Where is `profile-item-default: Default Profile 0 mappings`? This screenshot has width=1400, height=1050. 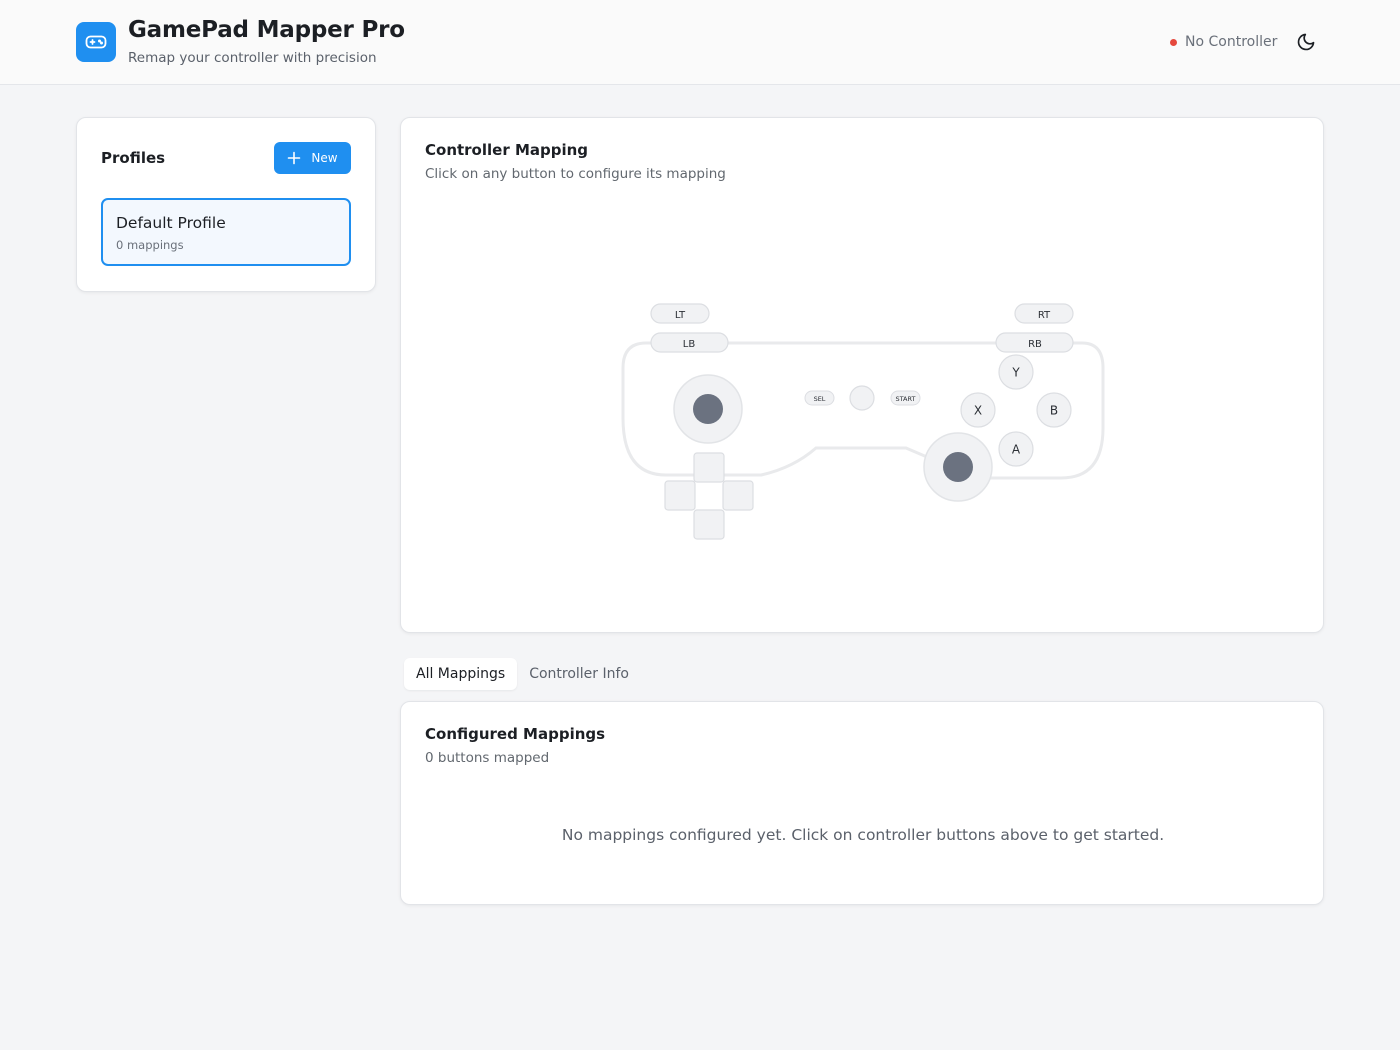
profile-item-default: Default Profile 0 mappings is located at coordinates (226, 232).